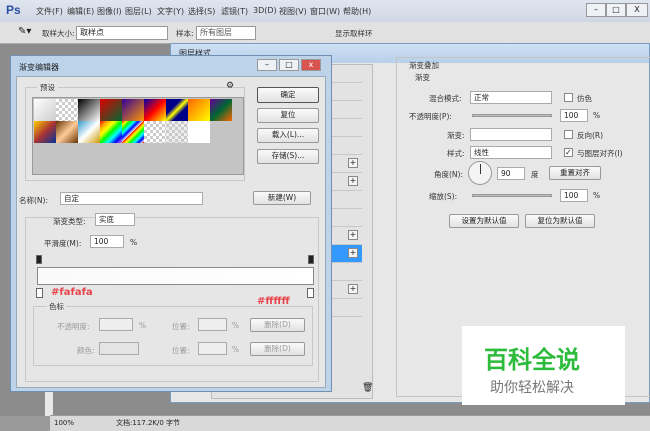 The height and width of the screenshot is (431, 650). What do you see at coordinates (122, 33) in the screenshot?
I see `sample-size-select: 取样点` at bounding box center [122, 33].